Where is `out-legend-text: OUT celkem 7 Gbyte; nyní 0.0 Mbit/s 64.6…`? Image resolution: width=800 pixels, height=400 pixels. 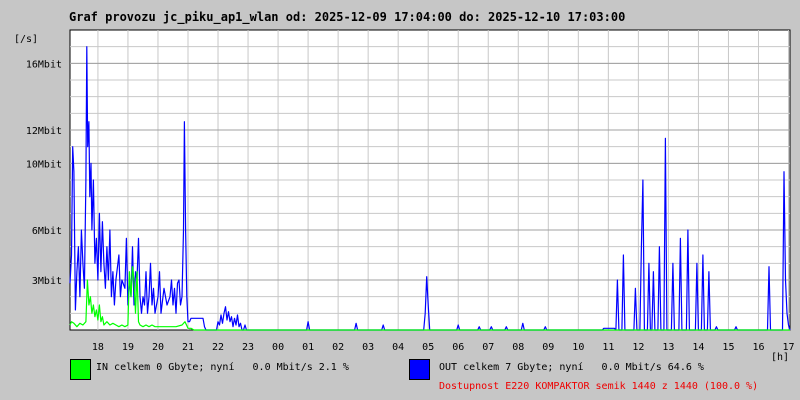 out-legend-text: OUT celkem 7 Gbyte; nyní 0.0 Mbit/s 64.6… is located at coordinates (571, 367).